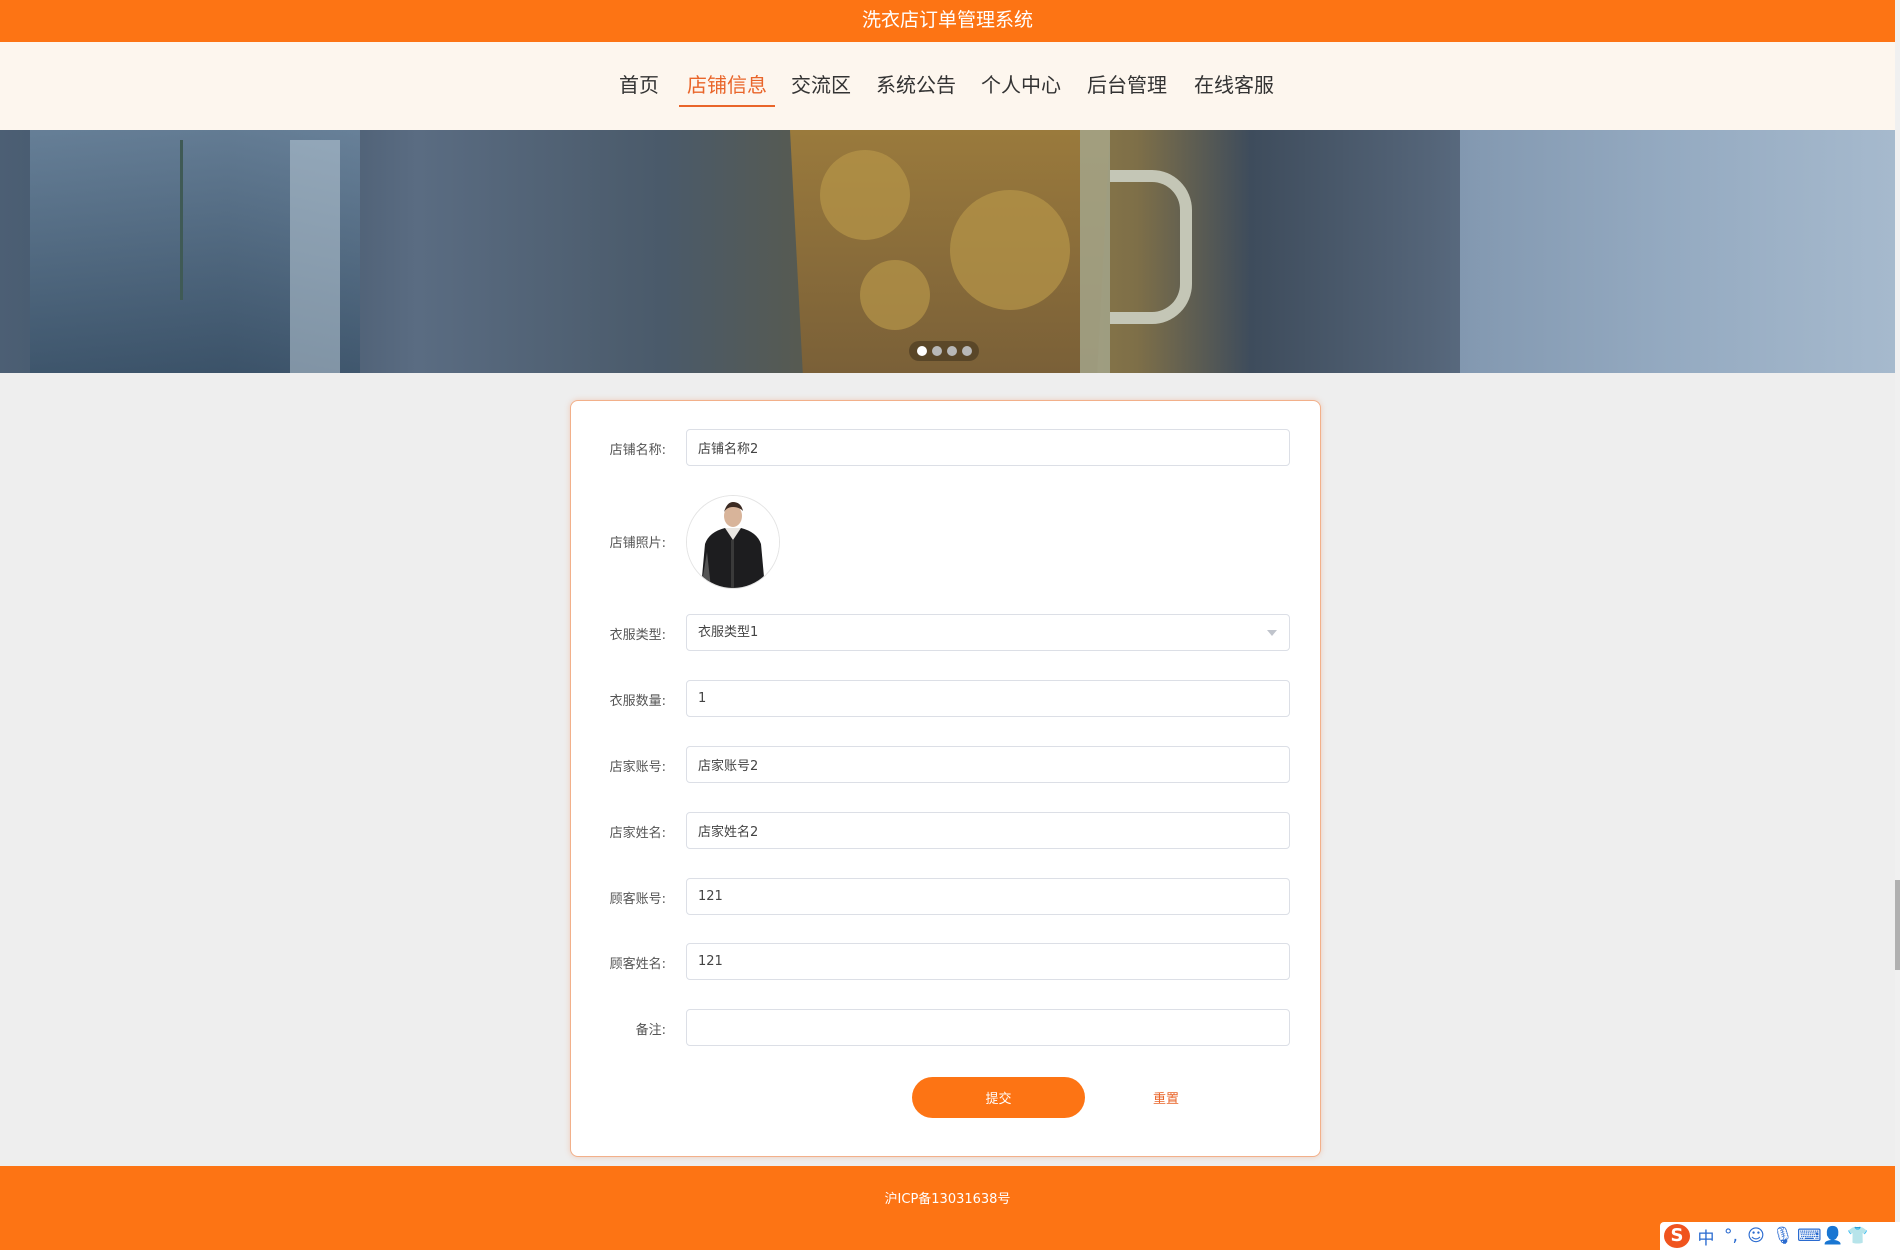  What do you see at coordinates (1731, 1236) in the screenshot?
I see `ime-punctuation-toggle: °,` at bounding box center [1731, 1236].